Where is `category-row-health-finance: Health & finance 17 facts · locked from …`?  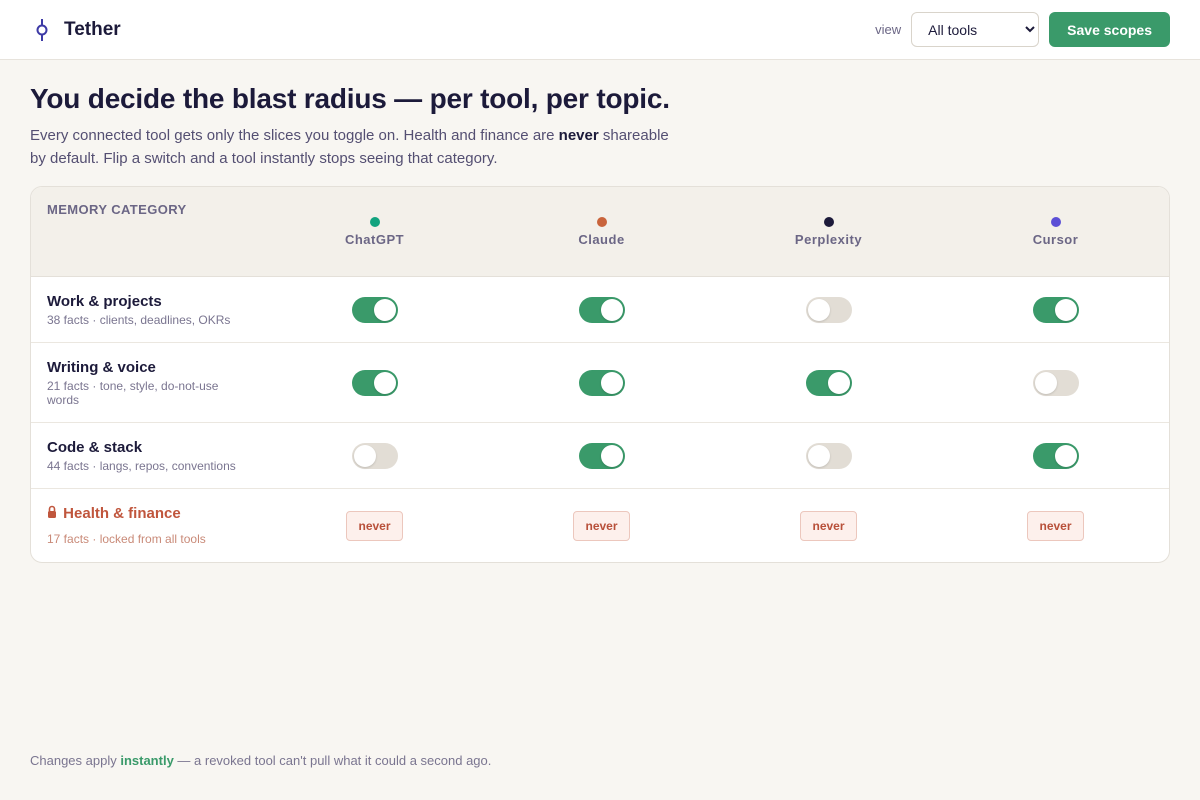 category-row-health-finance: Health & finance 17 facts · locked from … is located at coordinates (600, 525).